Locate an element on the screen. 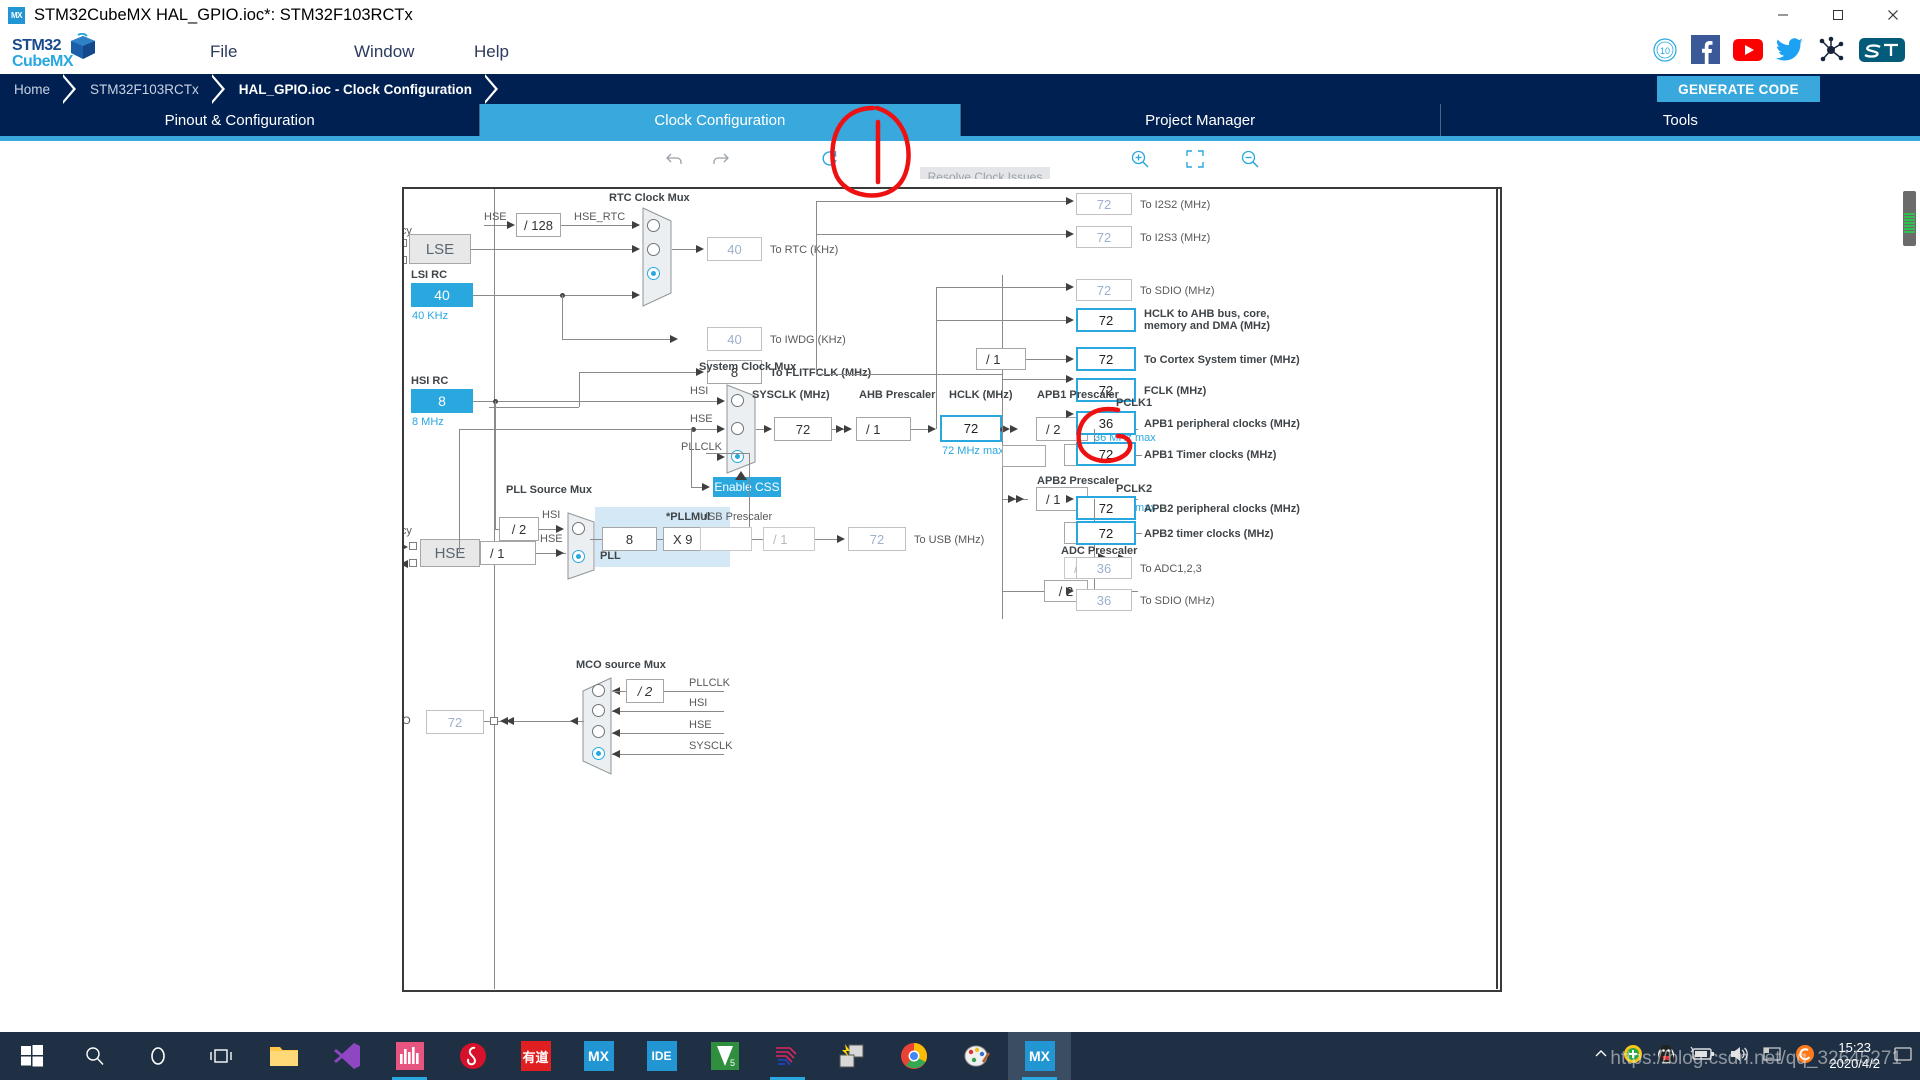 Image resolution: width=1920 pixels, height=1080 pixels. hclk-ahb-value: 72 is located at coordinates (1106, 320).